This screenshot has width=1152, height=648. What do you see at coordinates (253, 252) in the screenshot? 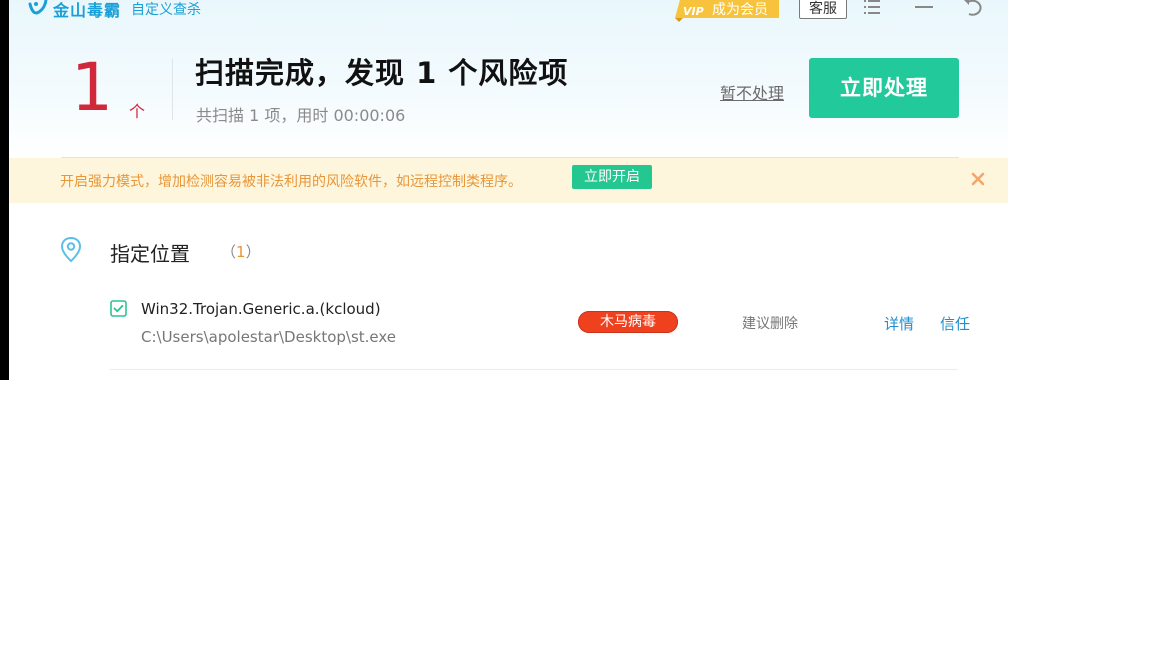
I see `section-count-close: ）` at bounding box center [253, 252].